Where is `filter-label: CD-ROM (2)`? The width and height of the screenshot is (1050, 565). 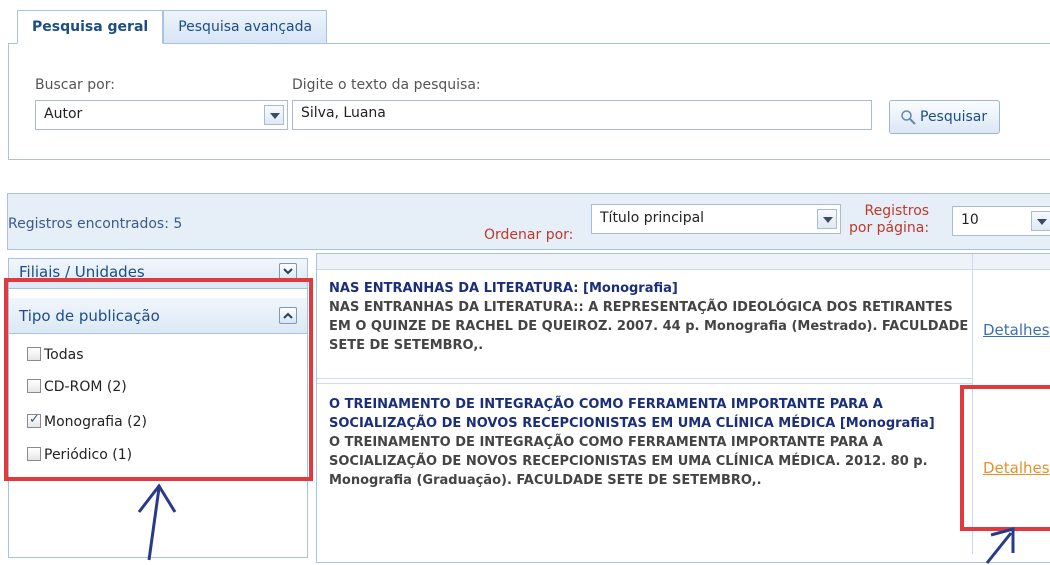 filter-label: CD-ROM (2) is located at coordinates (85, 387).